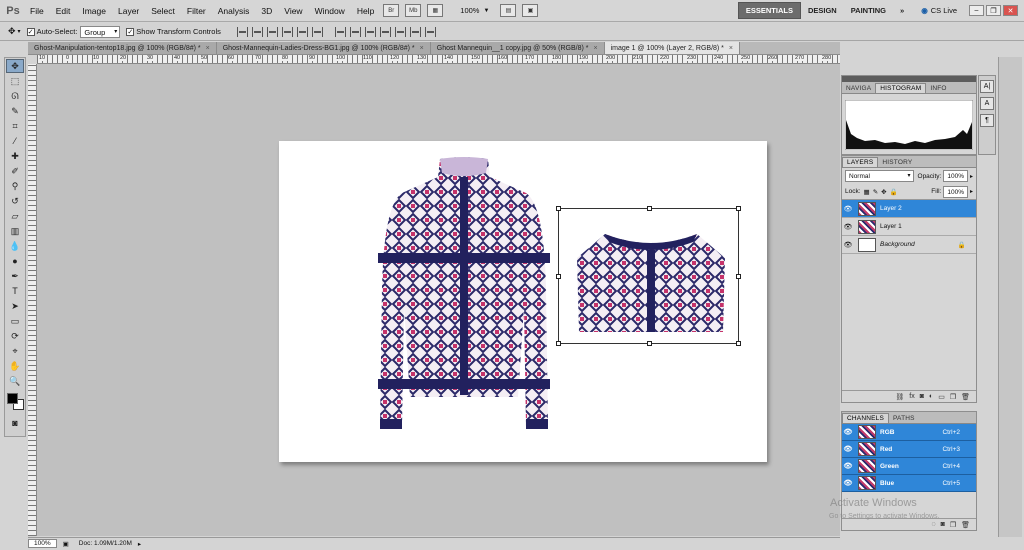  I want to click on distribute-left-icon, so click(385, 31).